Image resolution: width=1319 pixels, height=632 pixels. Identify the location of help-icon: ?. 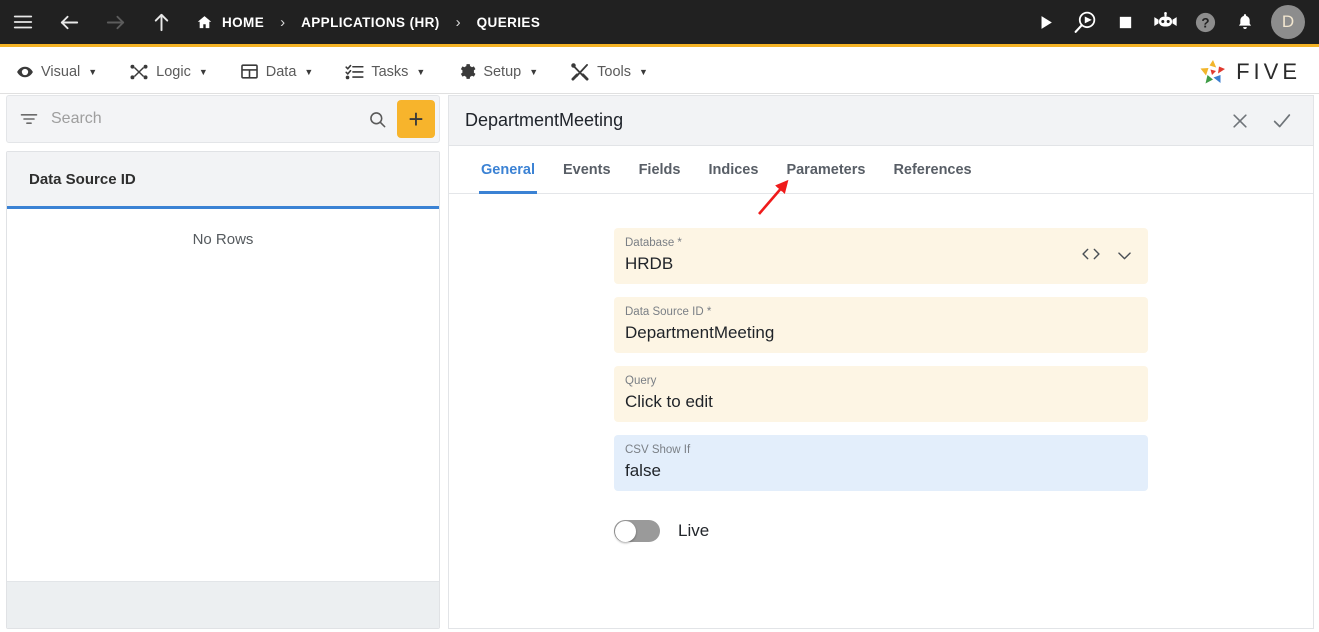
(1205, 23).